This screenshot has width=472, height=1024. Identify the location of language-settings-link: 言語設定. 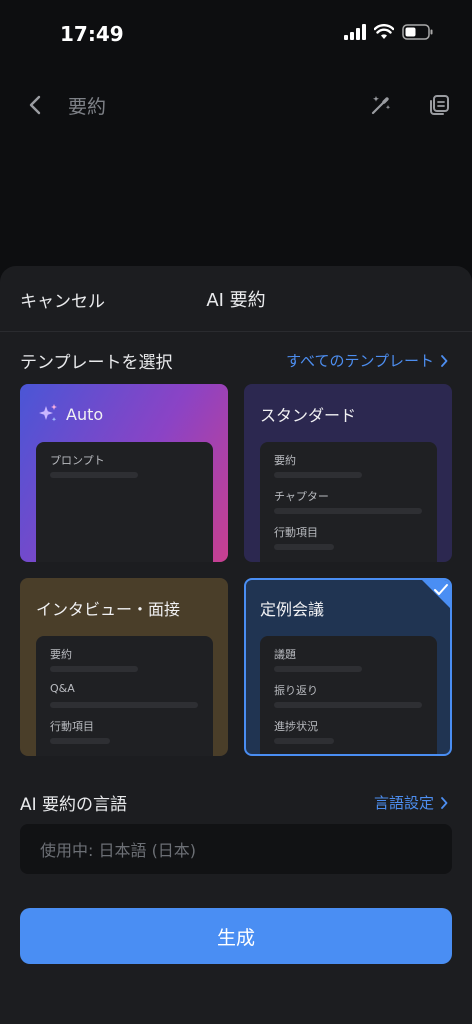
(411, 802).